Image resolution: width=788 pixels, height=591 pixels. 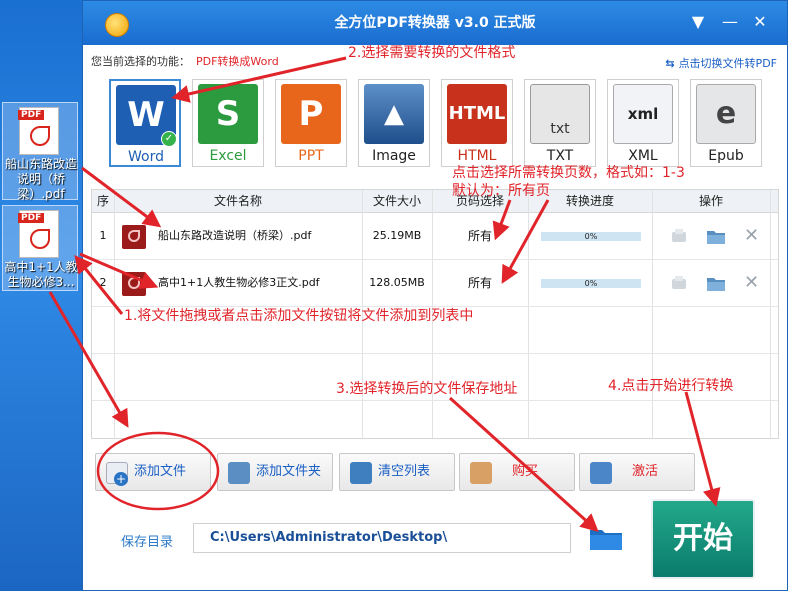 What do you see at coordinates (606, 538) in the screenshot?
I see `browse-folder-icon` at bounding box center [606, 538].